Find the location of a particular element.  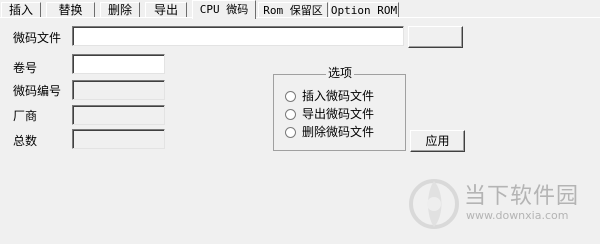

tab-replace: 替换 is located at coordinates (70, 10).